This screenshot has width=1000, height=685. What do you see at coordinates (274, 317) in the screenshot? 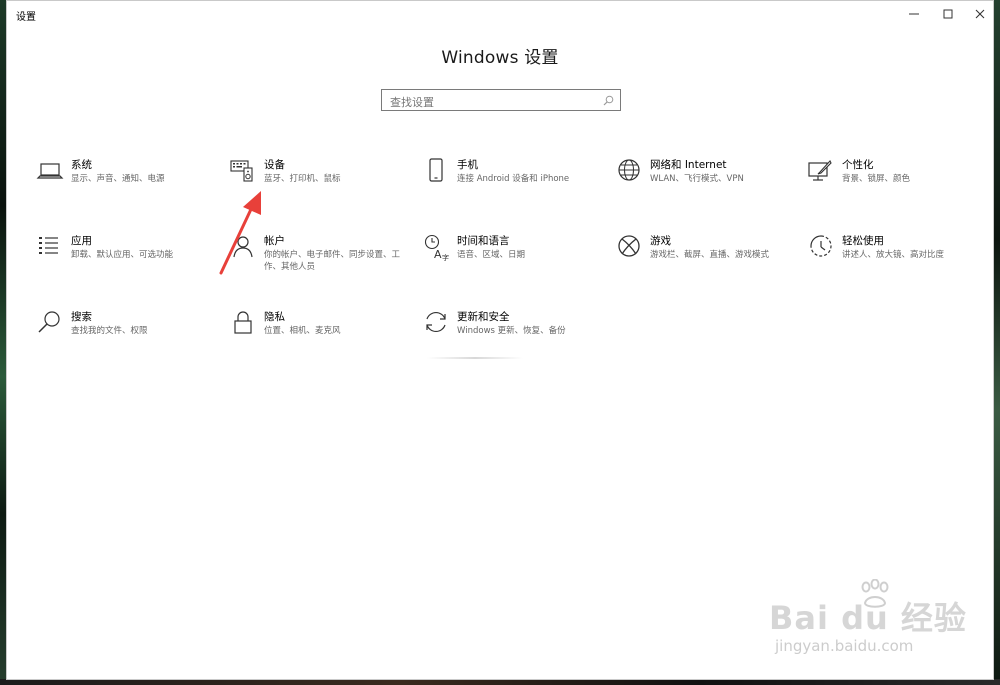
I see `tile-title: 隐私` at bounding box center [274, 317].